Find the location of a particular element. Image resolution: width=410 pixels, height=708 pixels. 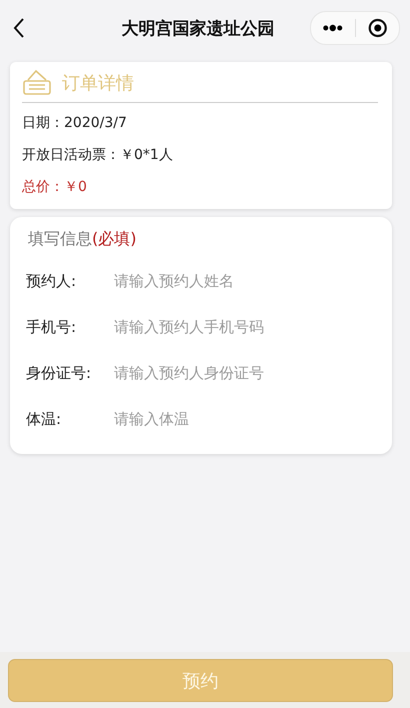

input-field: 请输入体温 is located at coordinates (248, 419).